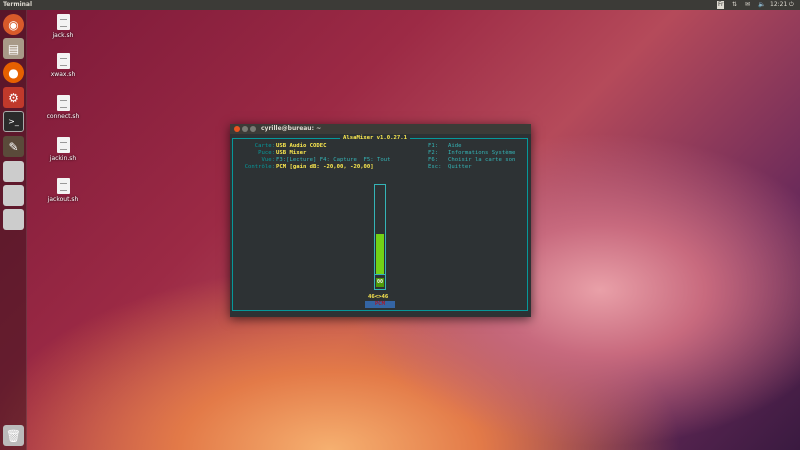 The height and width of the screenshot is (450, 800). I want to click on info-label: Carte:, so click(264, 146).